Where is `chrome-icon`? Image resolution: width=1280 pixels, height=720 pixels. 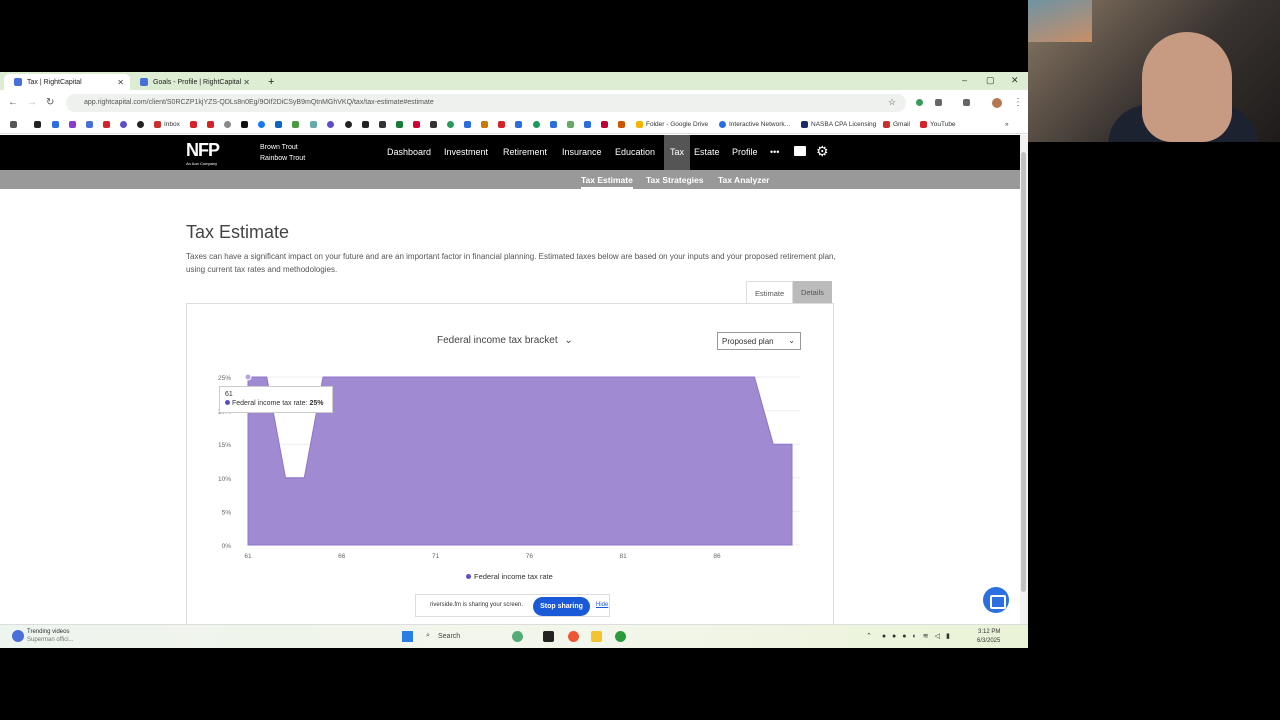 chrome-icon is located at coordinates (620, 636).